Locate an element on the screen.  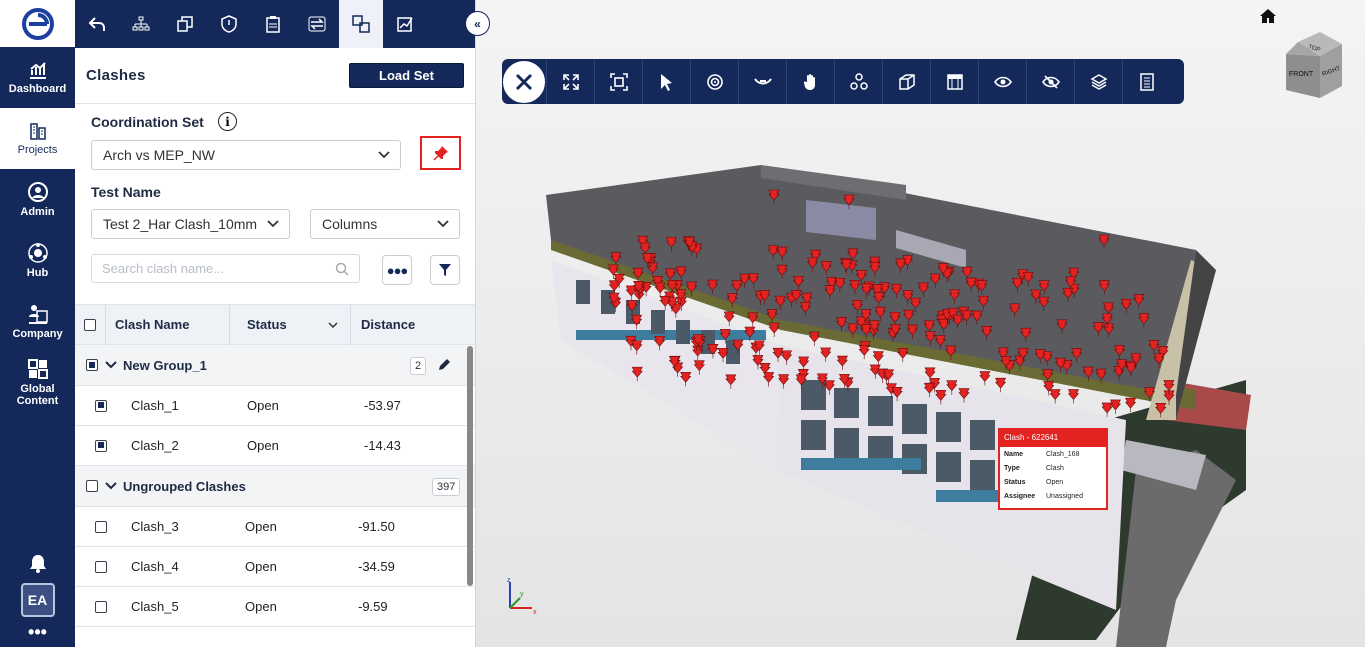
more-icon: ••• is located at coordinates (37, 632).